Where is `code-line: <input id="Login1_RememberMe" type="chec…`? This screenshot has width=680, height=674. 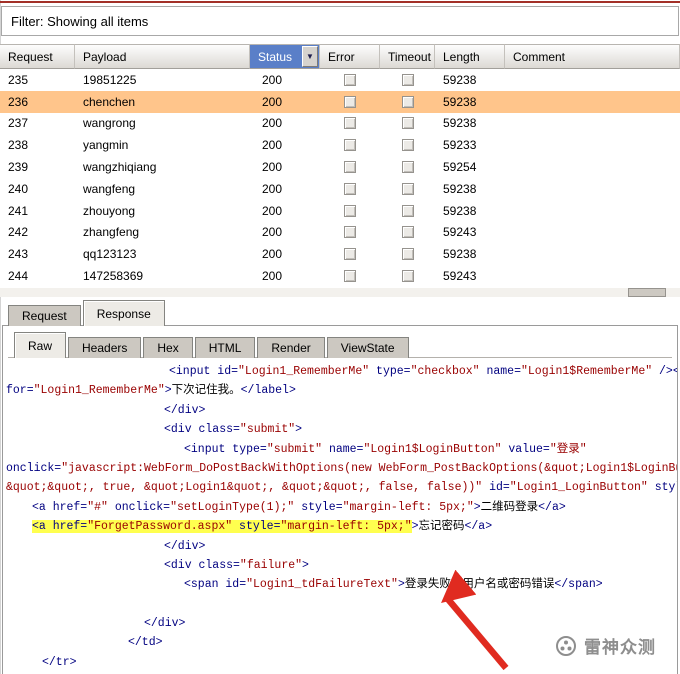
code-line: <input id="Login1_RememberMe" type="chec… is located at coordinates (423, 371).